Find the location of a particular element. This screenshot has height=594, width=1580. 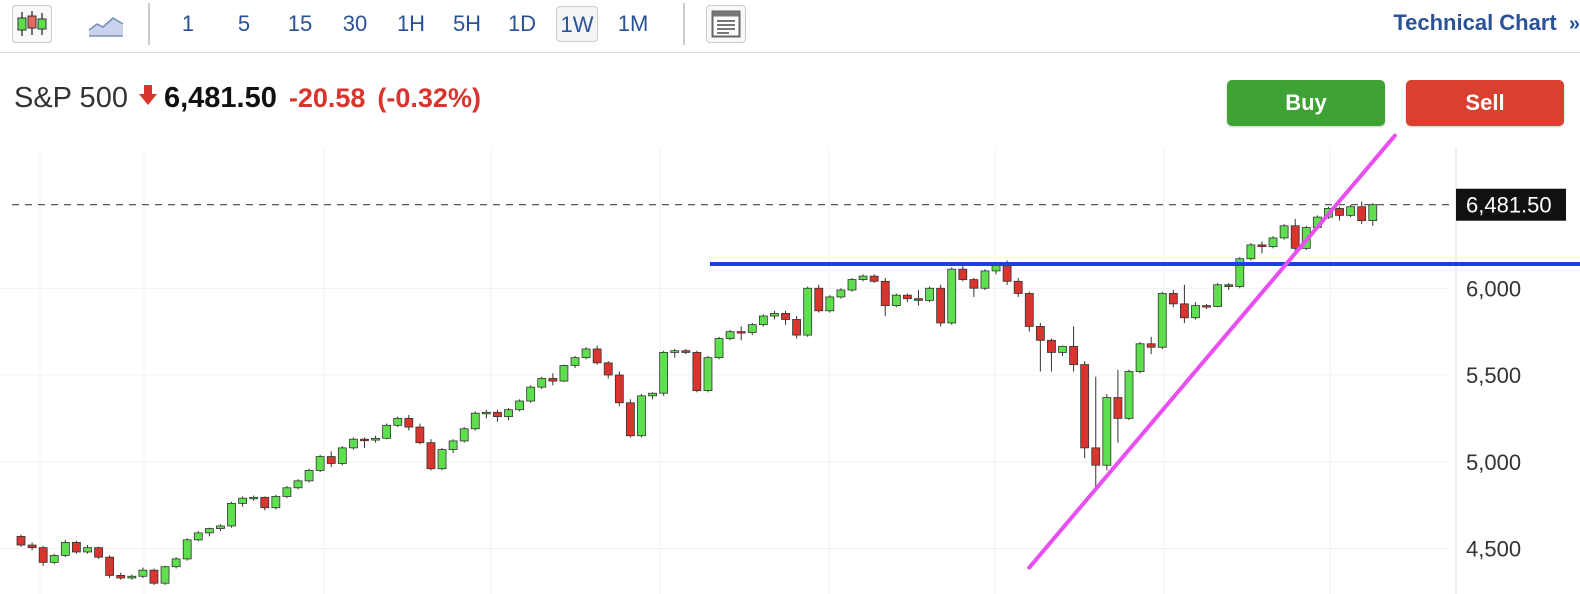

technical-chart-label: Technical Chart is located at coordinates (1475, 22).